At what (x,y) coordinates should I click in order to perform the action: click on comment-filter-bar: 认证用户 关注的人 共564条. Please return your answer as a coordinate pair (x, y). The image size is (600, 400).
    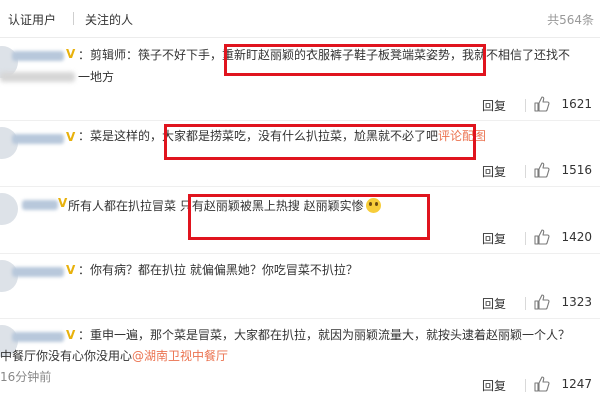
    Looking at the image, I should click on (300, 19).